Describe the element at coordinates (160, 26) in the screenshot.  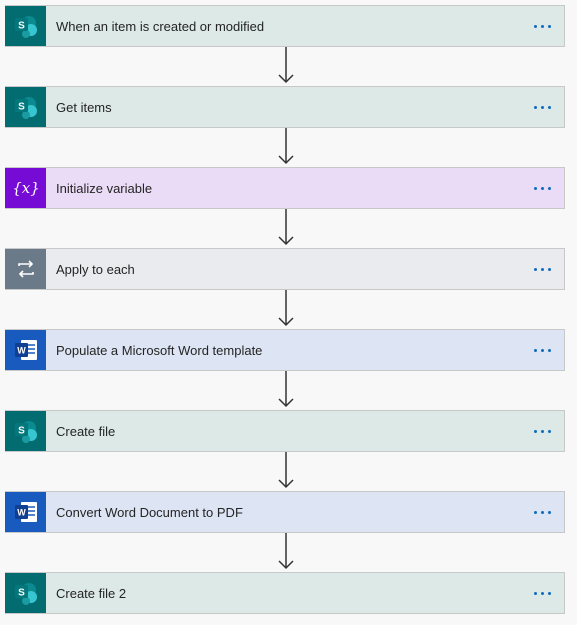
I see `step-title: When an item is created or modified` at that location.